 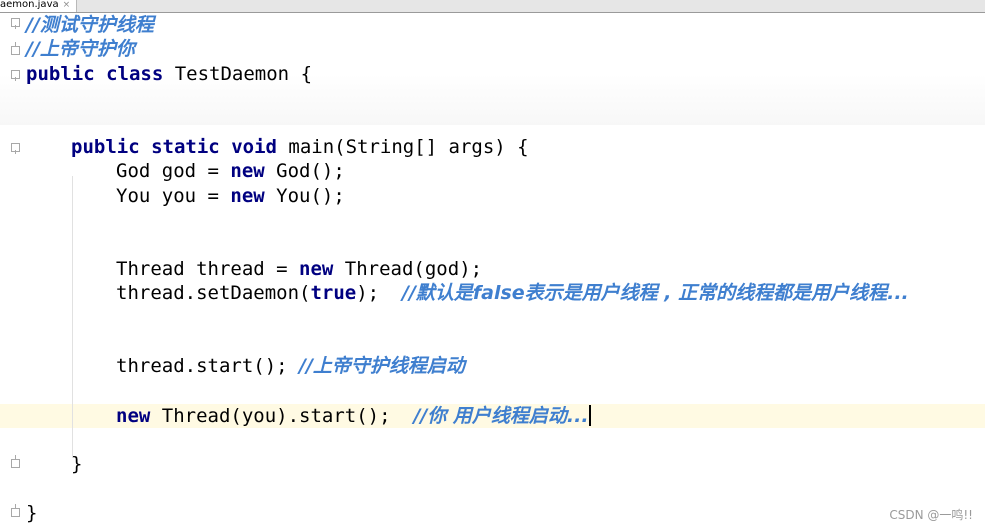 I want to click on code-comment: //上帝守护你, so click(x=80, y=49).